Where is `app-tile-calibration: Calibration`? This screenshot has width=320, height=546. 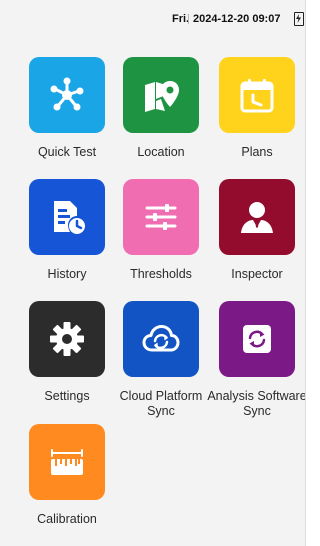 app-tile-calibration: Calibration is located at coordinates (67, 479).